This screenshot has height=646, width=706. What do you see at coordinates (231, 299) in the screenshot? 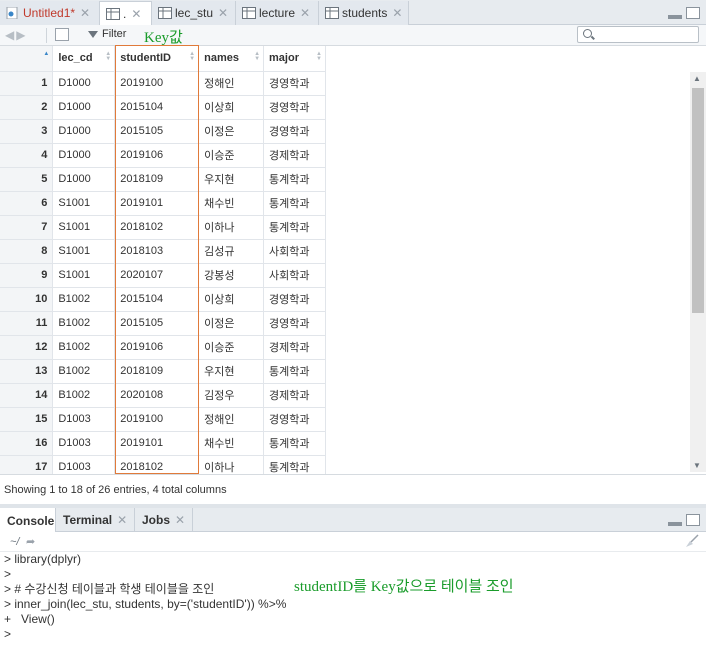
I see `names-cell: 이상희` at bounding box center [231, 299].